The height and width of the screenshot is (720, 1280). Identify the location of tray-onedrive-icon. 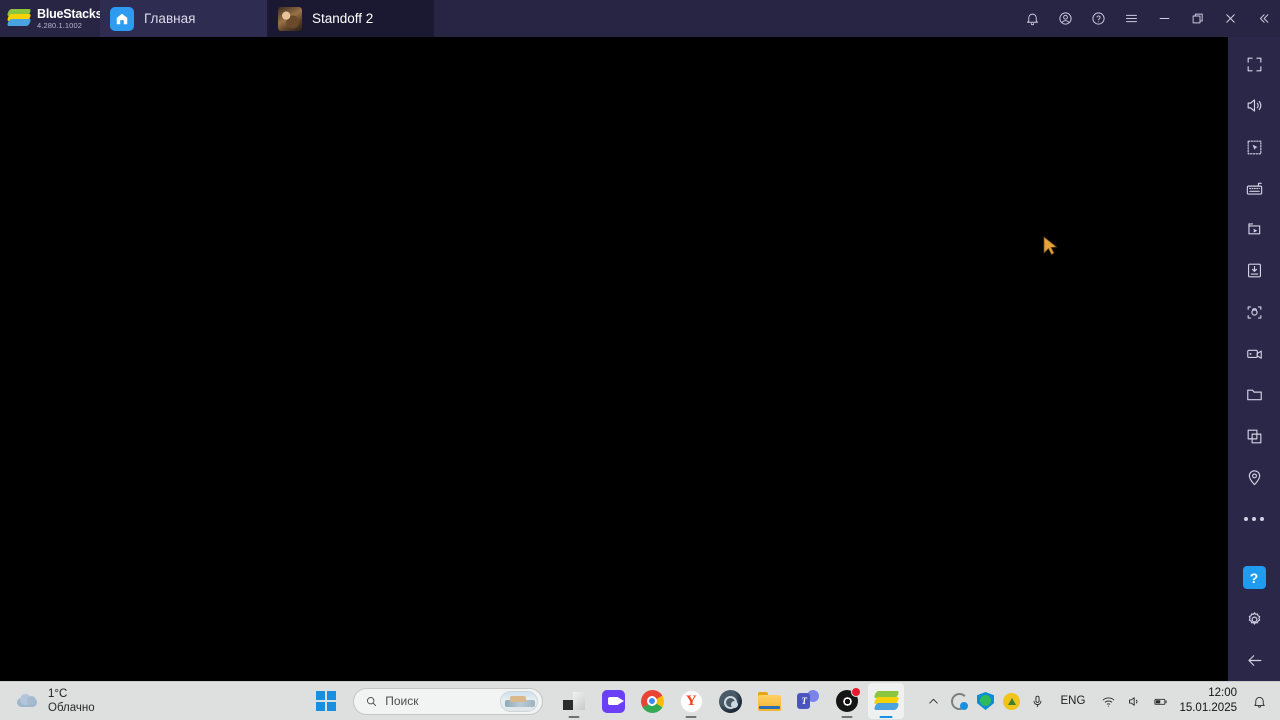
(960, 701).